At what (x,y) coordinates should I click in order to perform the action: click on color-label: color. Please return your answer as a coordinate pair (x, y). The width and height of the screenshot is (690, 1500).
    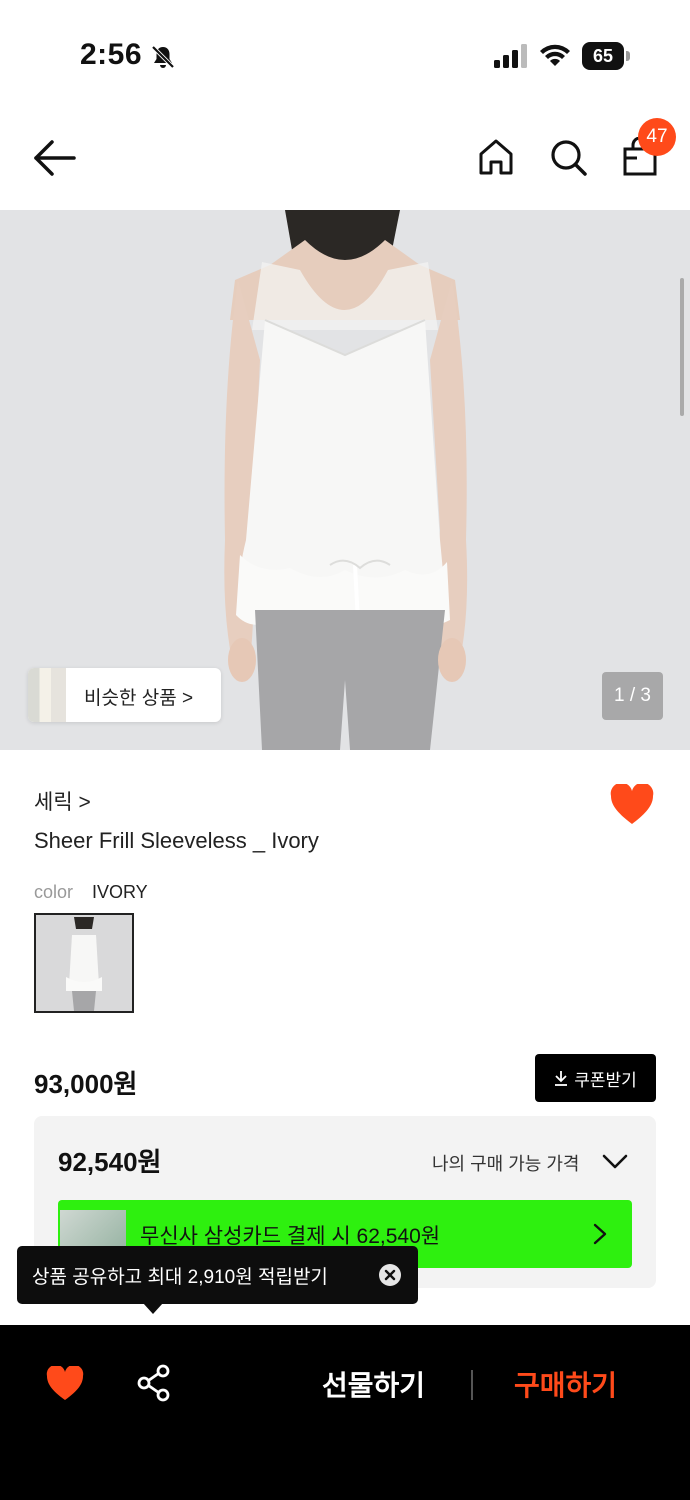
    Looking at the image, I should click on (54, 892).